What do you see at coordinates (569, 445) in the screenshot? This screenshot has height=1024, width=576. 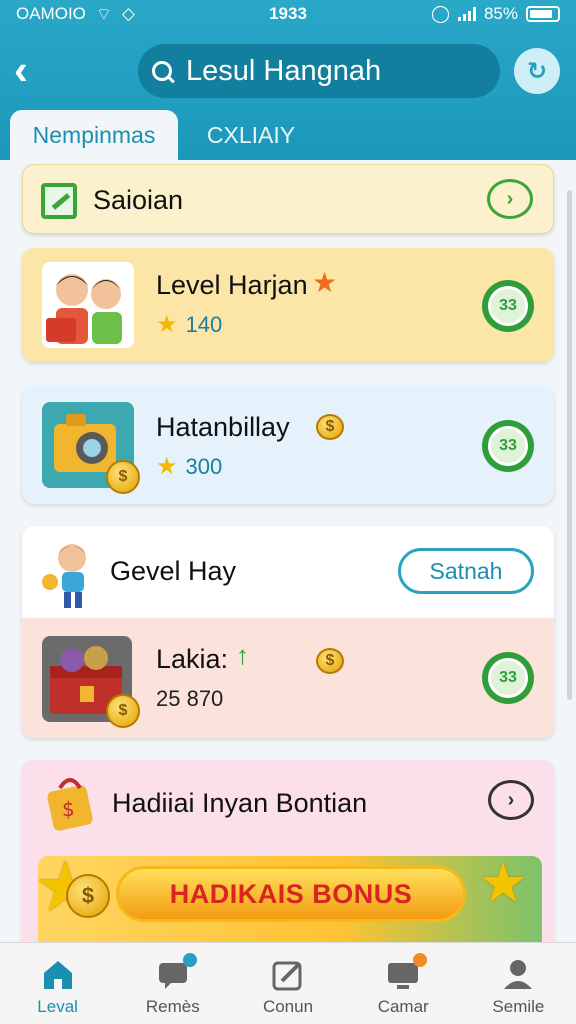 I see `scrollbar` at bounding box center [569, 445].